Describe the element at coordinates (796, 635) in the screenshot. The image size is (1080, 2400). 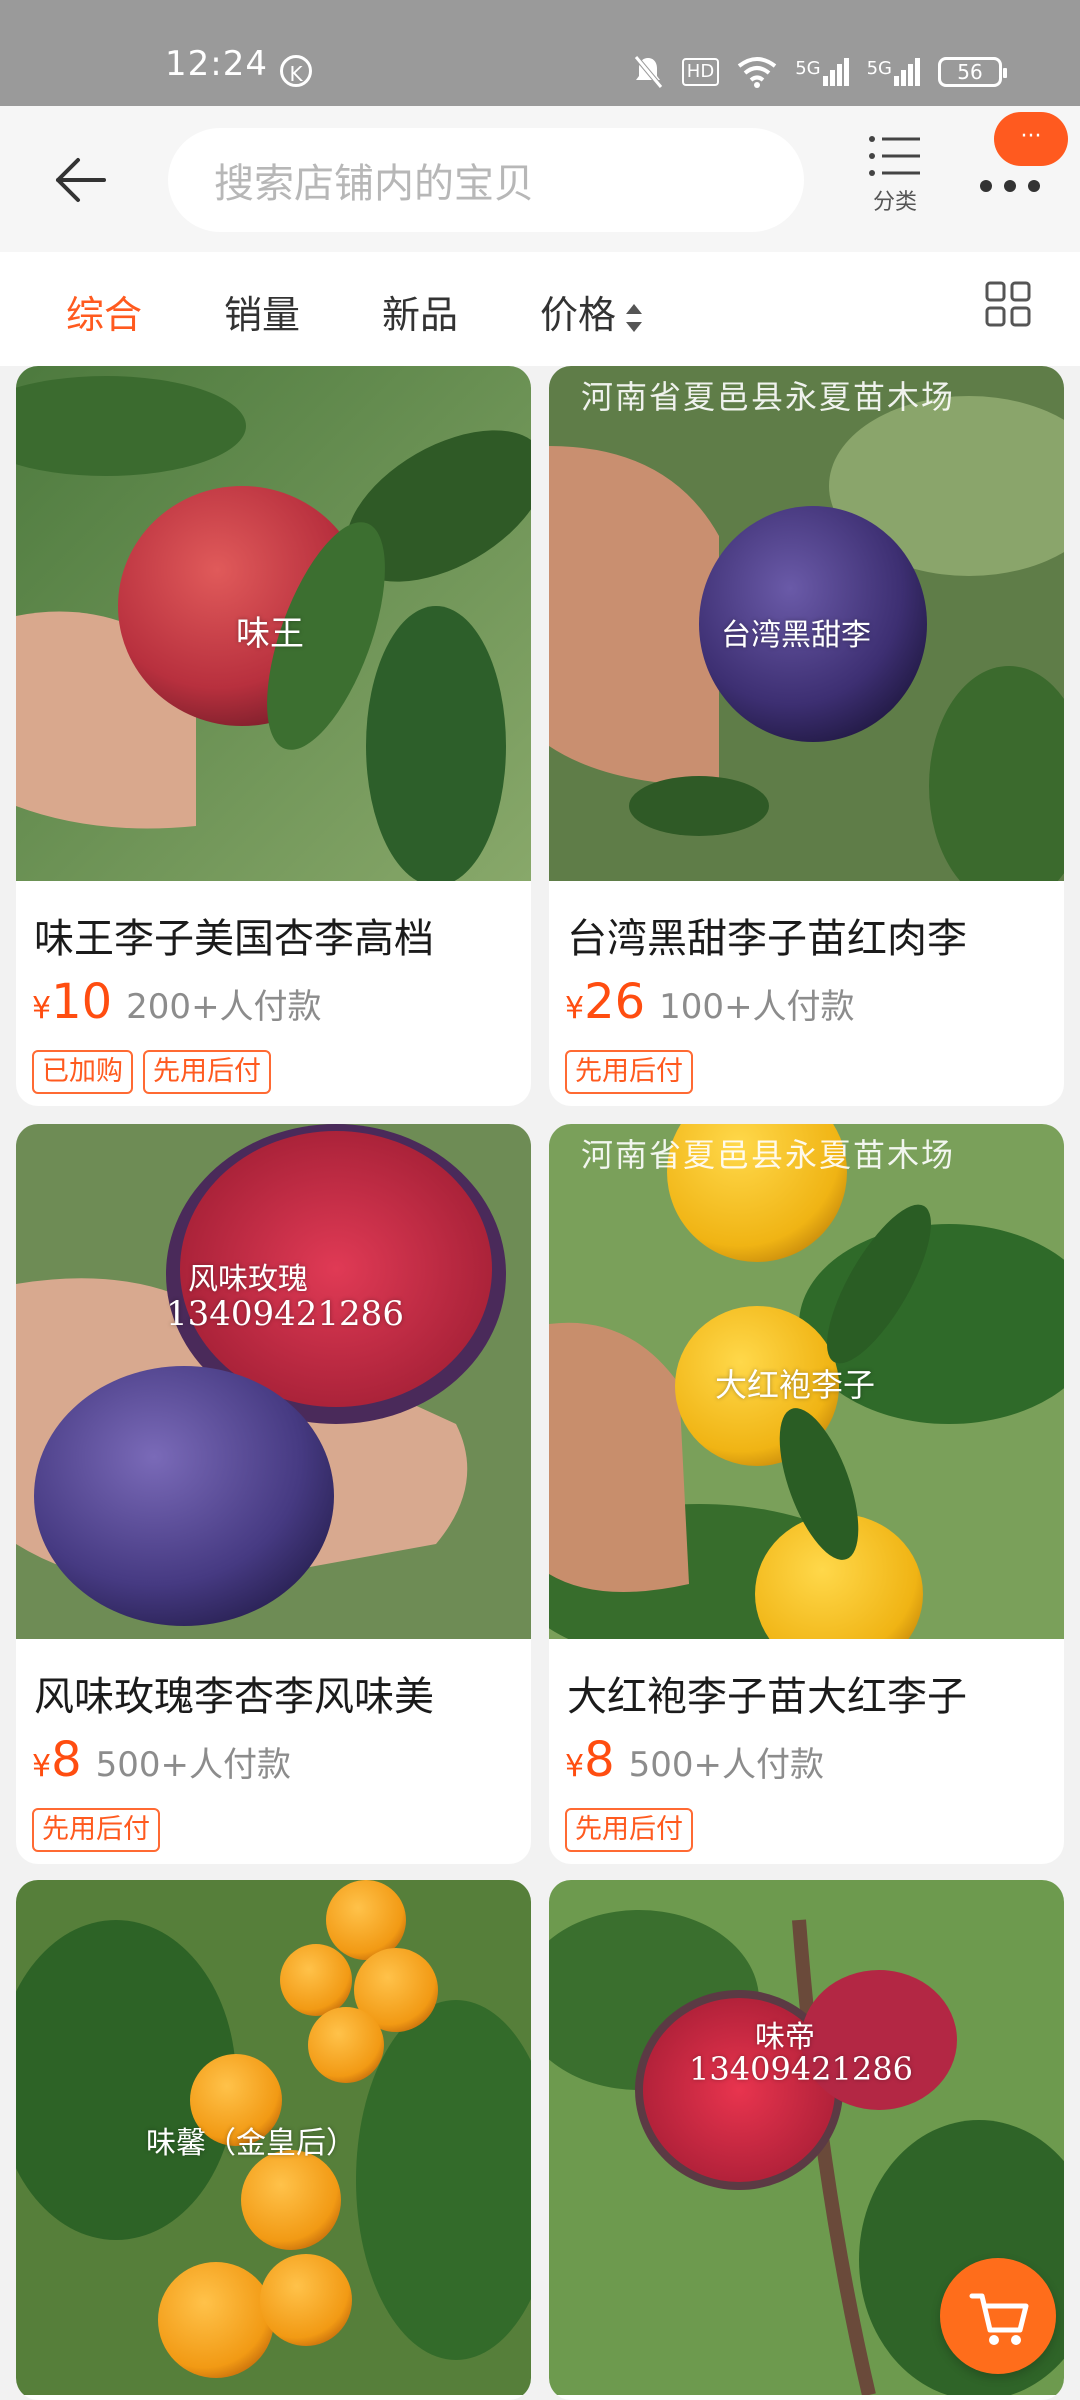
I see `product-image-label: 台湾黑甜李` at that location.